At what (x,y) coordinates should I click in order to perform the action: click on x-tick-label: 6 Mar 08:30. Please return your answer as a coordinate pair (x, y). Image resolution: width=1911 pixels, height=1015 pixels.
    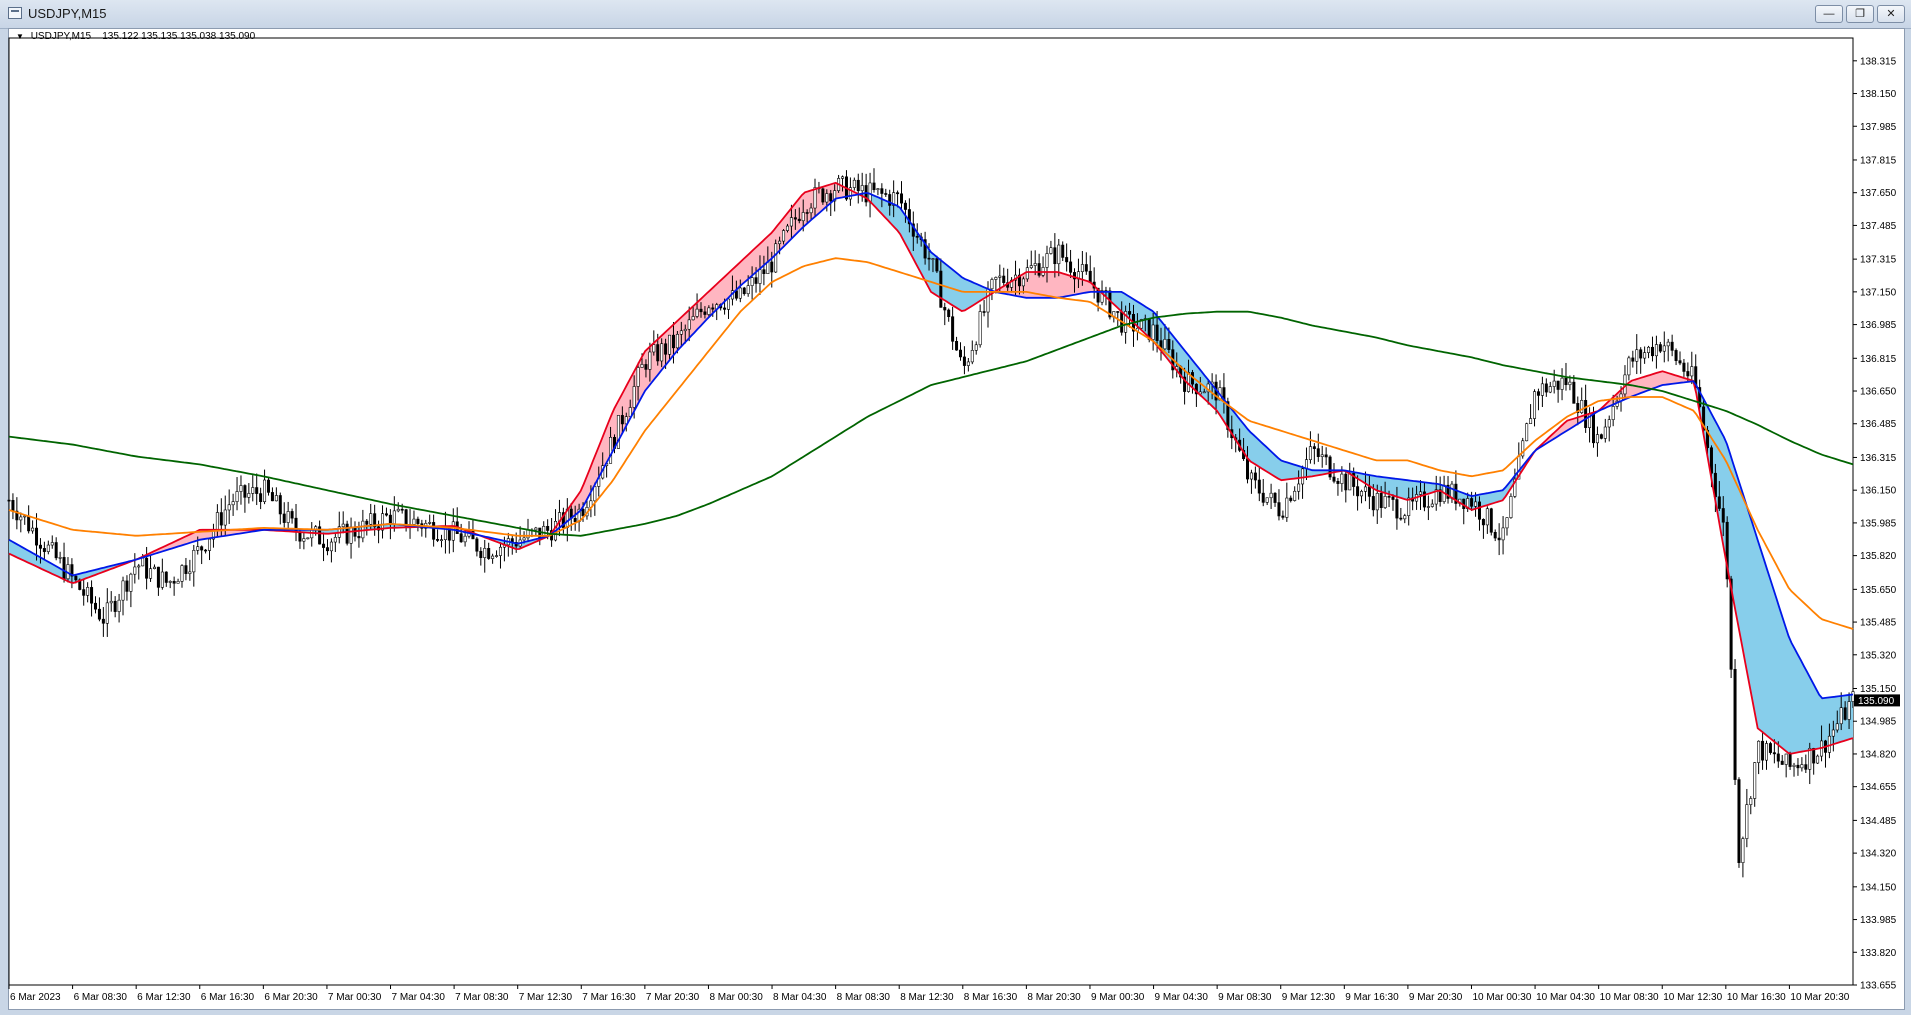
    Looking at the image, I should click on (101, 997).